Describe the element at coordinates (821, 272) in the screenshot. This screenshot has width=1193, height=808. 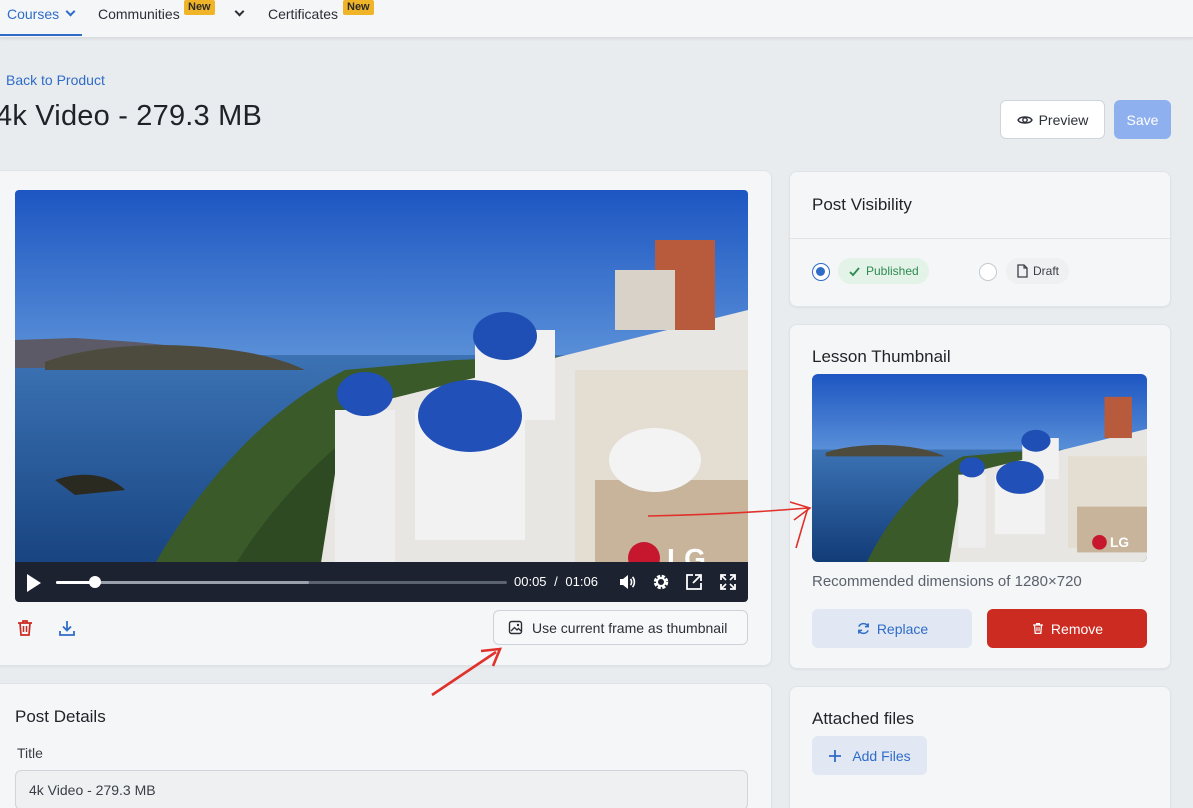
I see `published-radio` at that location.